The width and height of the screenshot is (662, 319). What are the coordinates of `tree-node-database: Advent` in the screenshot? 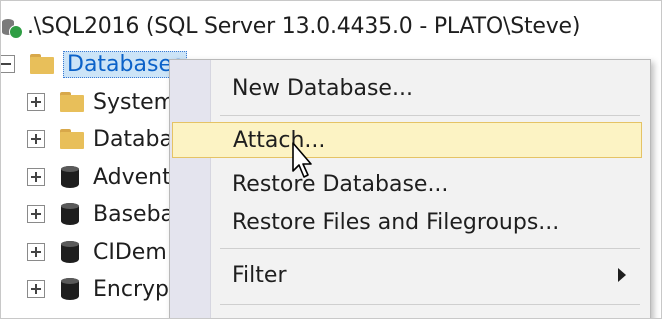 It's located at (99, 177).